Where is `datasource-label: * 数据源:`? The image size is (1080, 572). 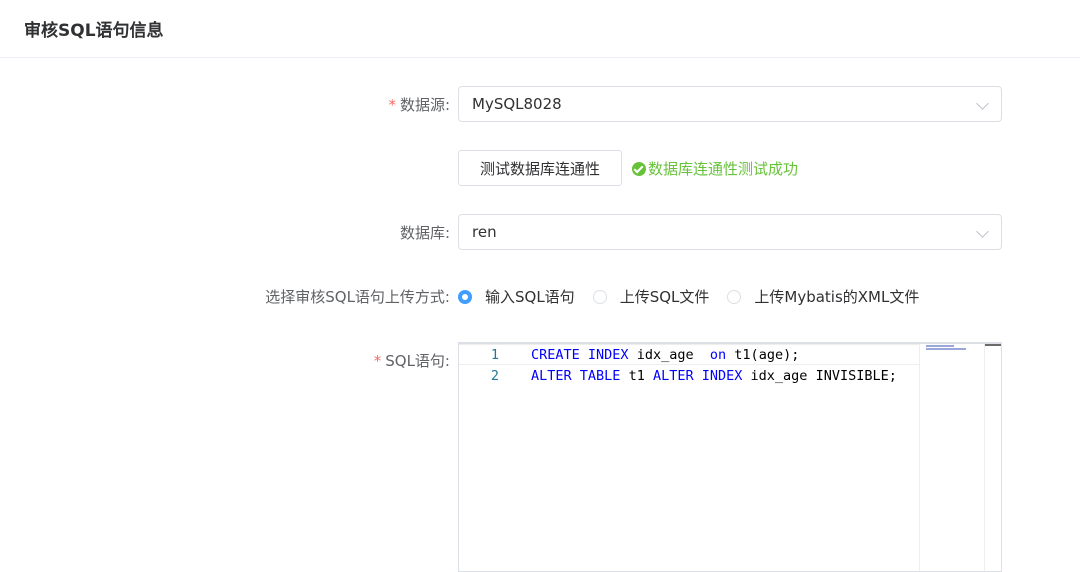
datasource-label: * 数据源: is located at coordinates (419, 104).